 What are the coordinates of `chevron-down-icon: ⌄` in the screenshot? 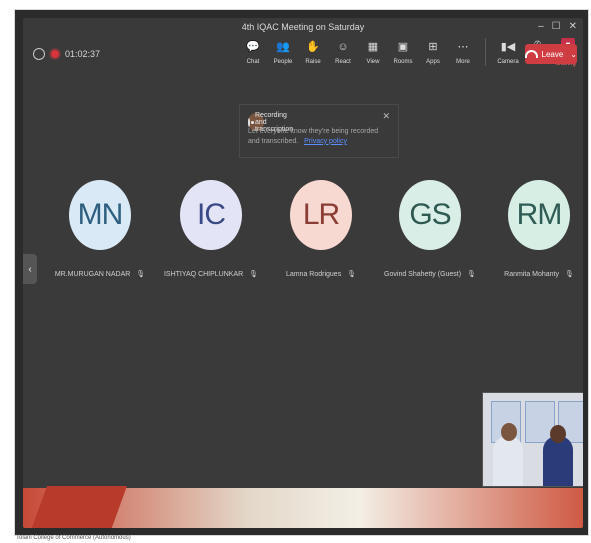 It's located at (573, 54).